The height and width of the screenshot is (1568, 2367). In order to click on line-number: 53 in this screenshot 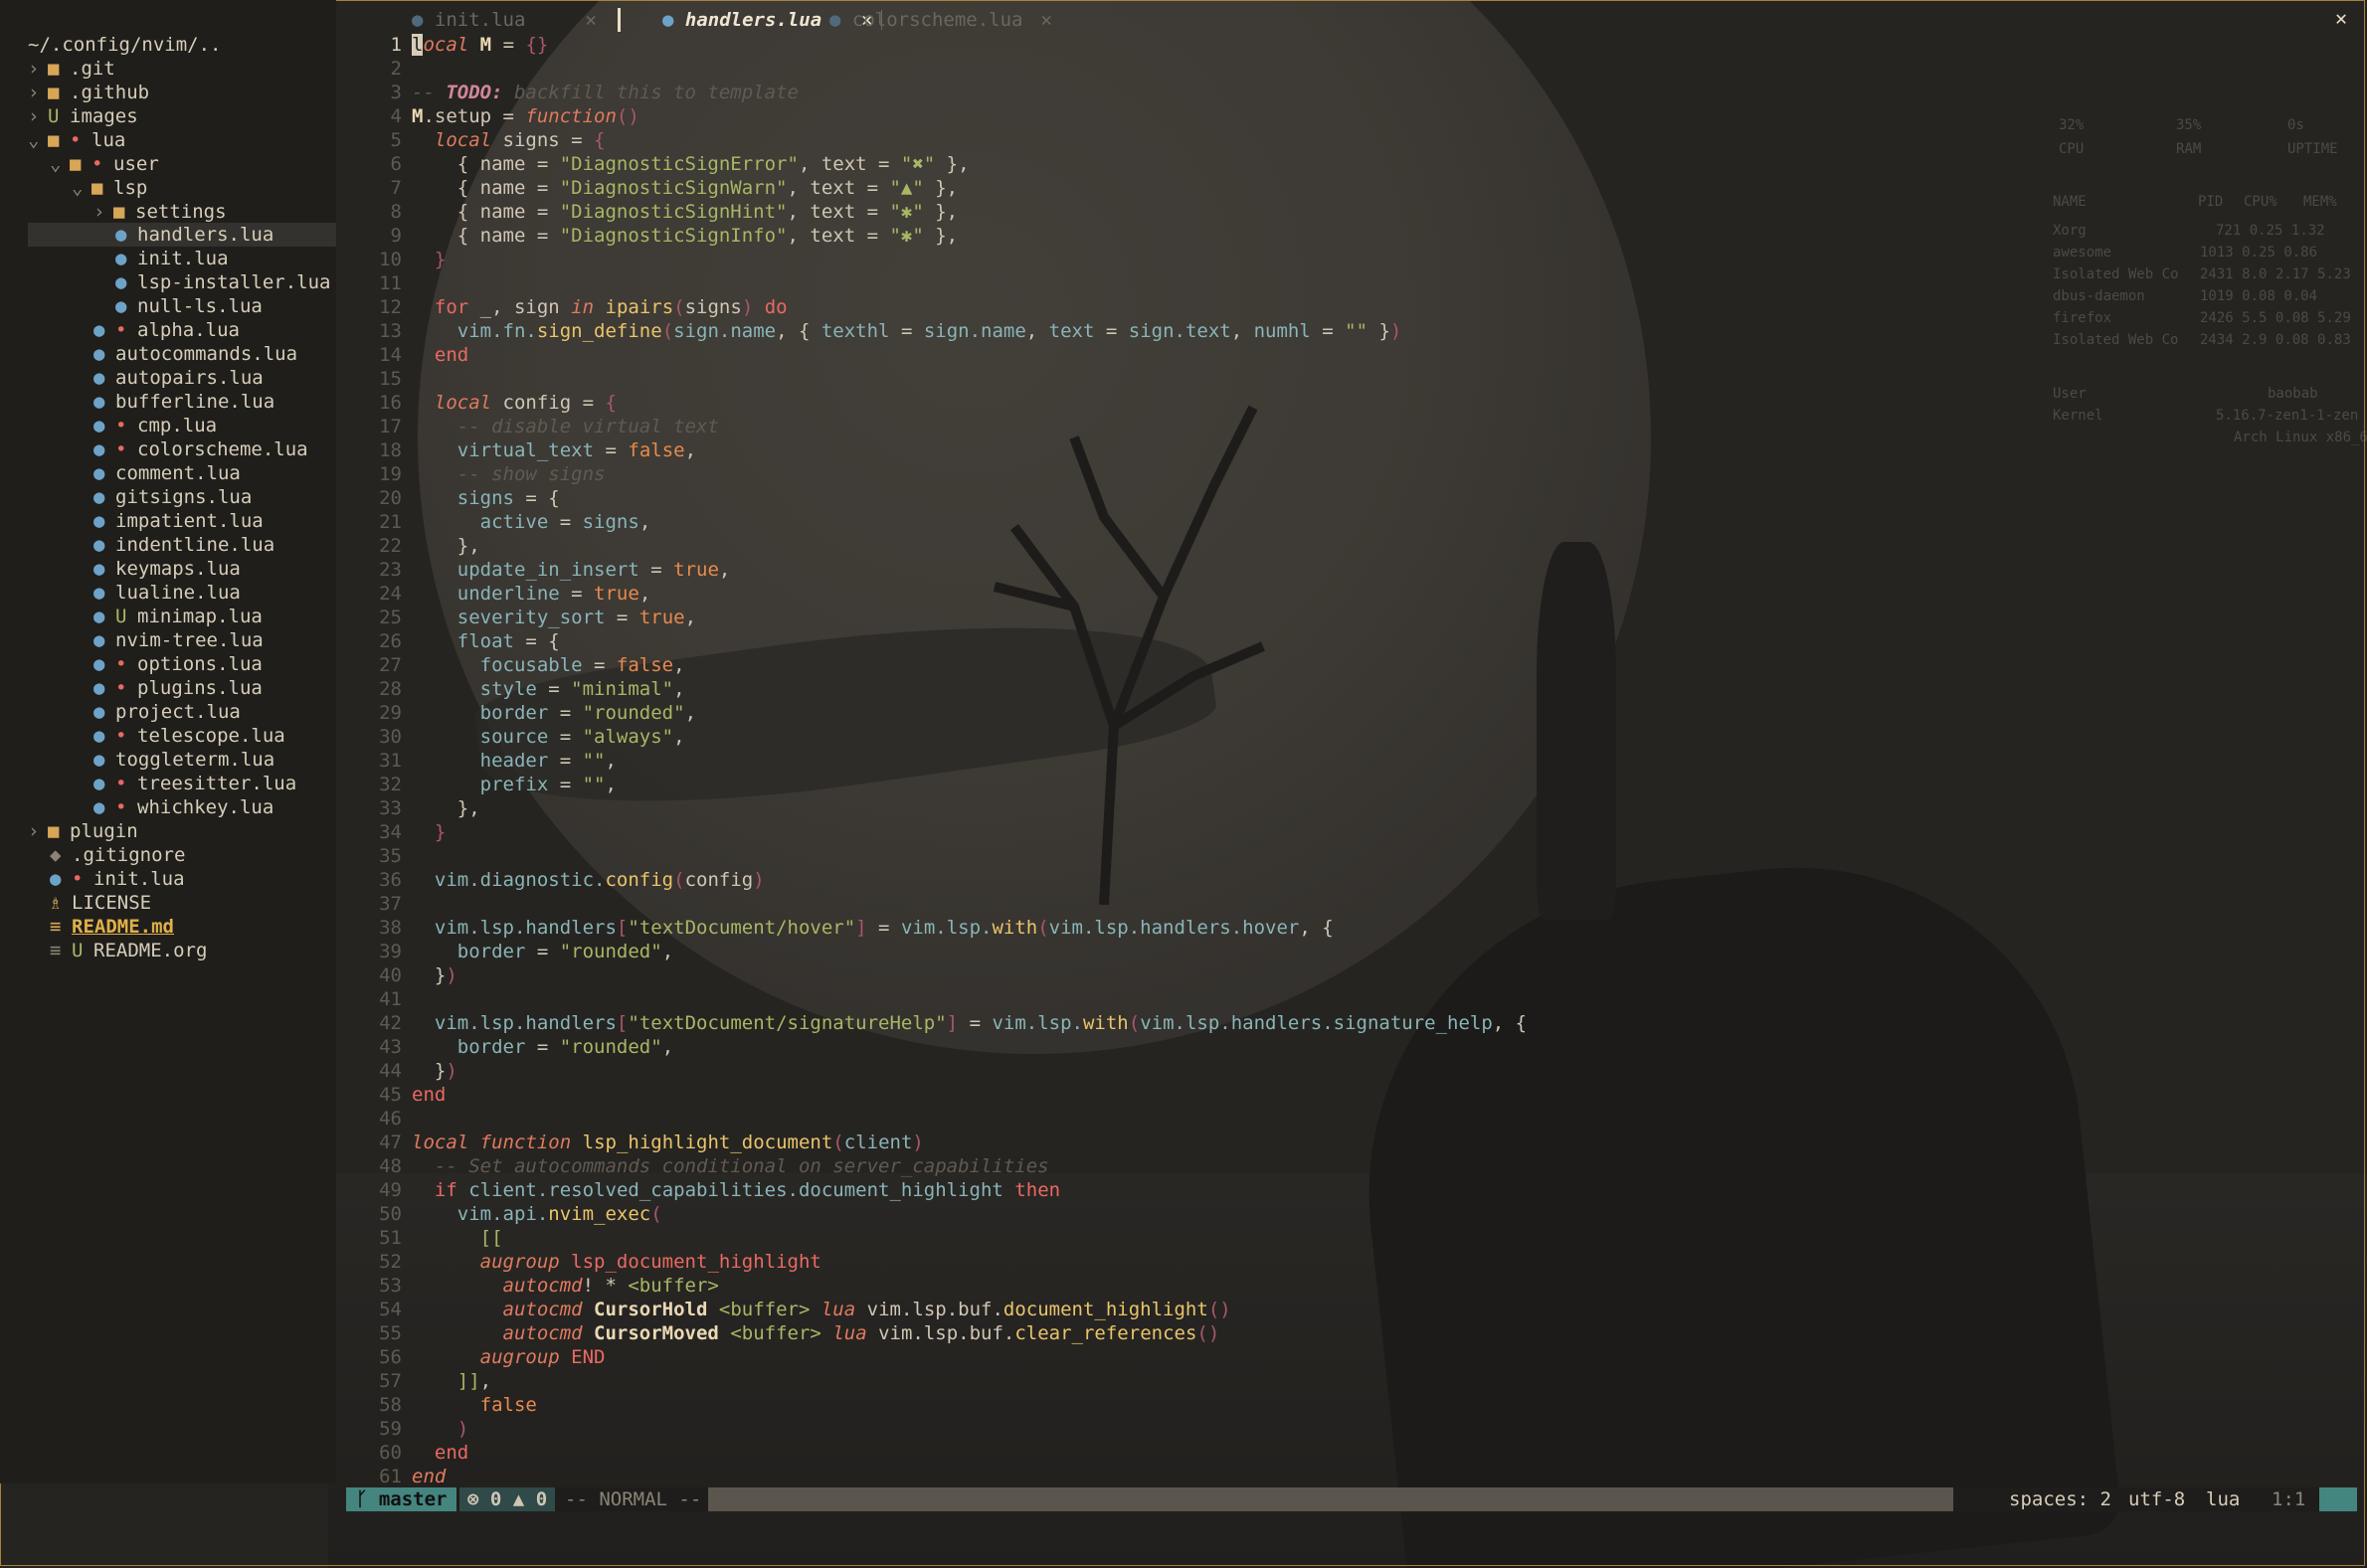, I will do `click(390, 1286)`.